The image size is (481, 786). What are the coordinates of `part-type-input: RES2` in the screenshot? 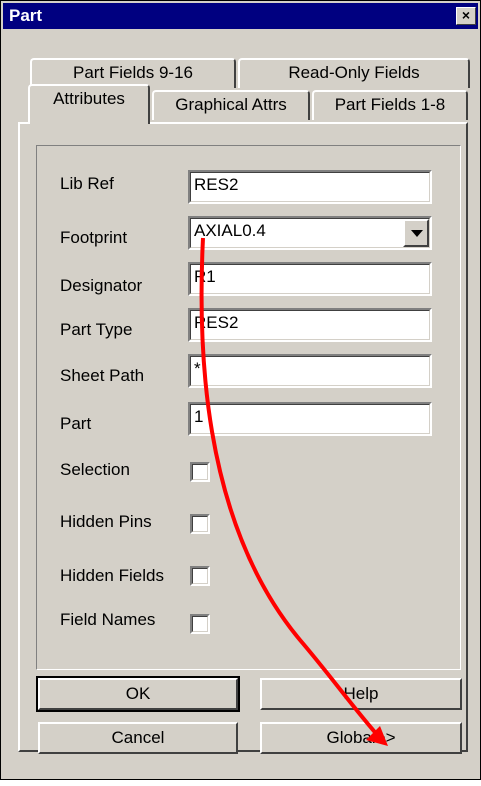 It's located at (310, 325).